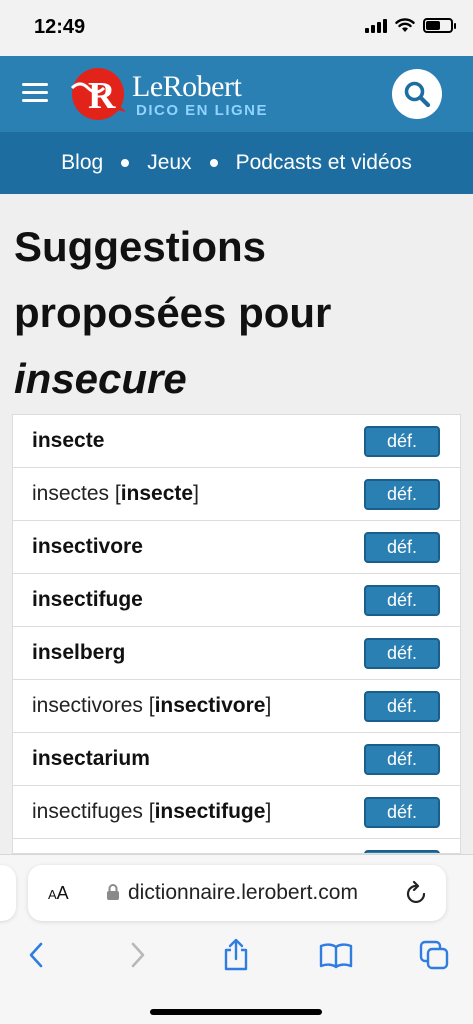  I want to click on headword: insectarium, so click(91, 758).